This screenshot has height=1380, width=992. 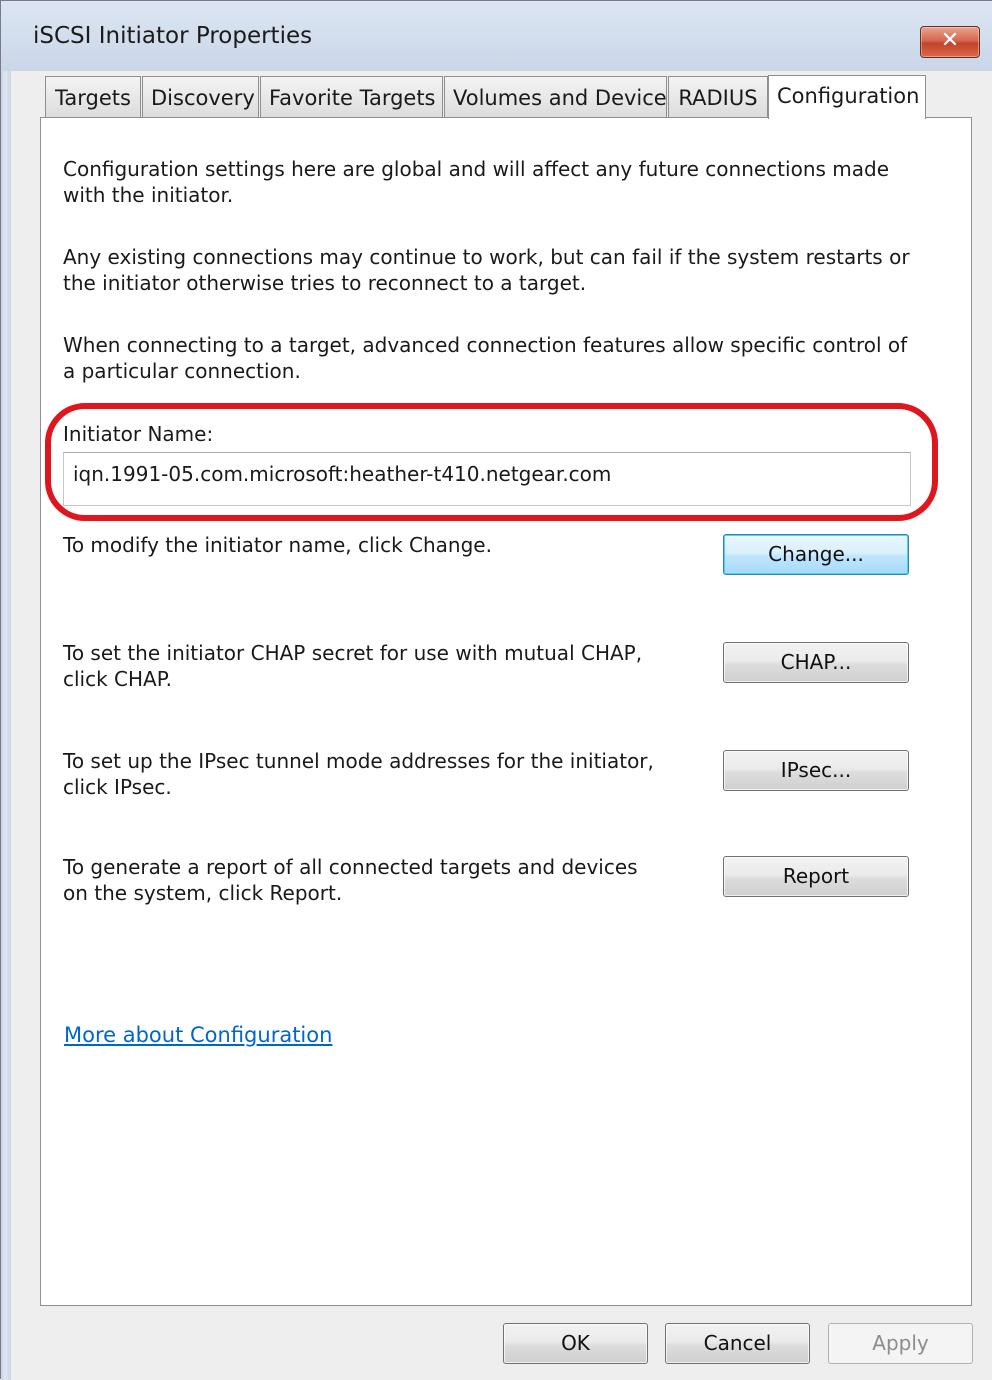 I want to click on tab-configuration: Configuration, so click(x=847, y=97).